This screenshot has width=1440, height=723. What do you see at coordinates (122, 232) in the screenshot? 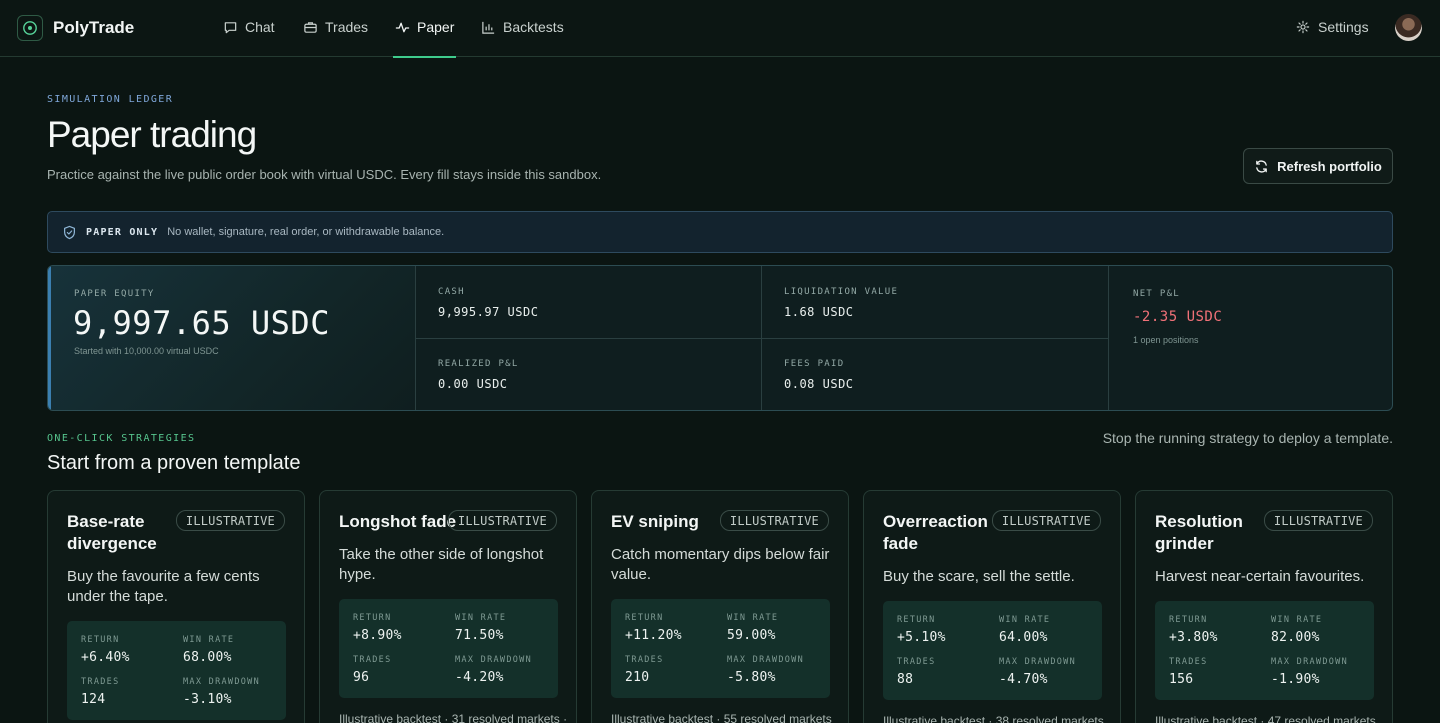
I see `banner-tag: PAPER ONLY` at bounding box center [122, 232].